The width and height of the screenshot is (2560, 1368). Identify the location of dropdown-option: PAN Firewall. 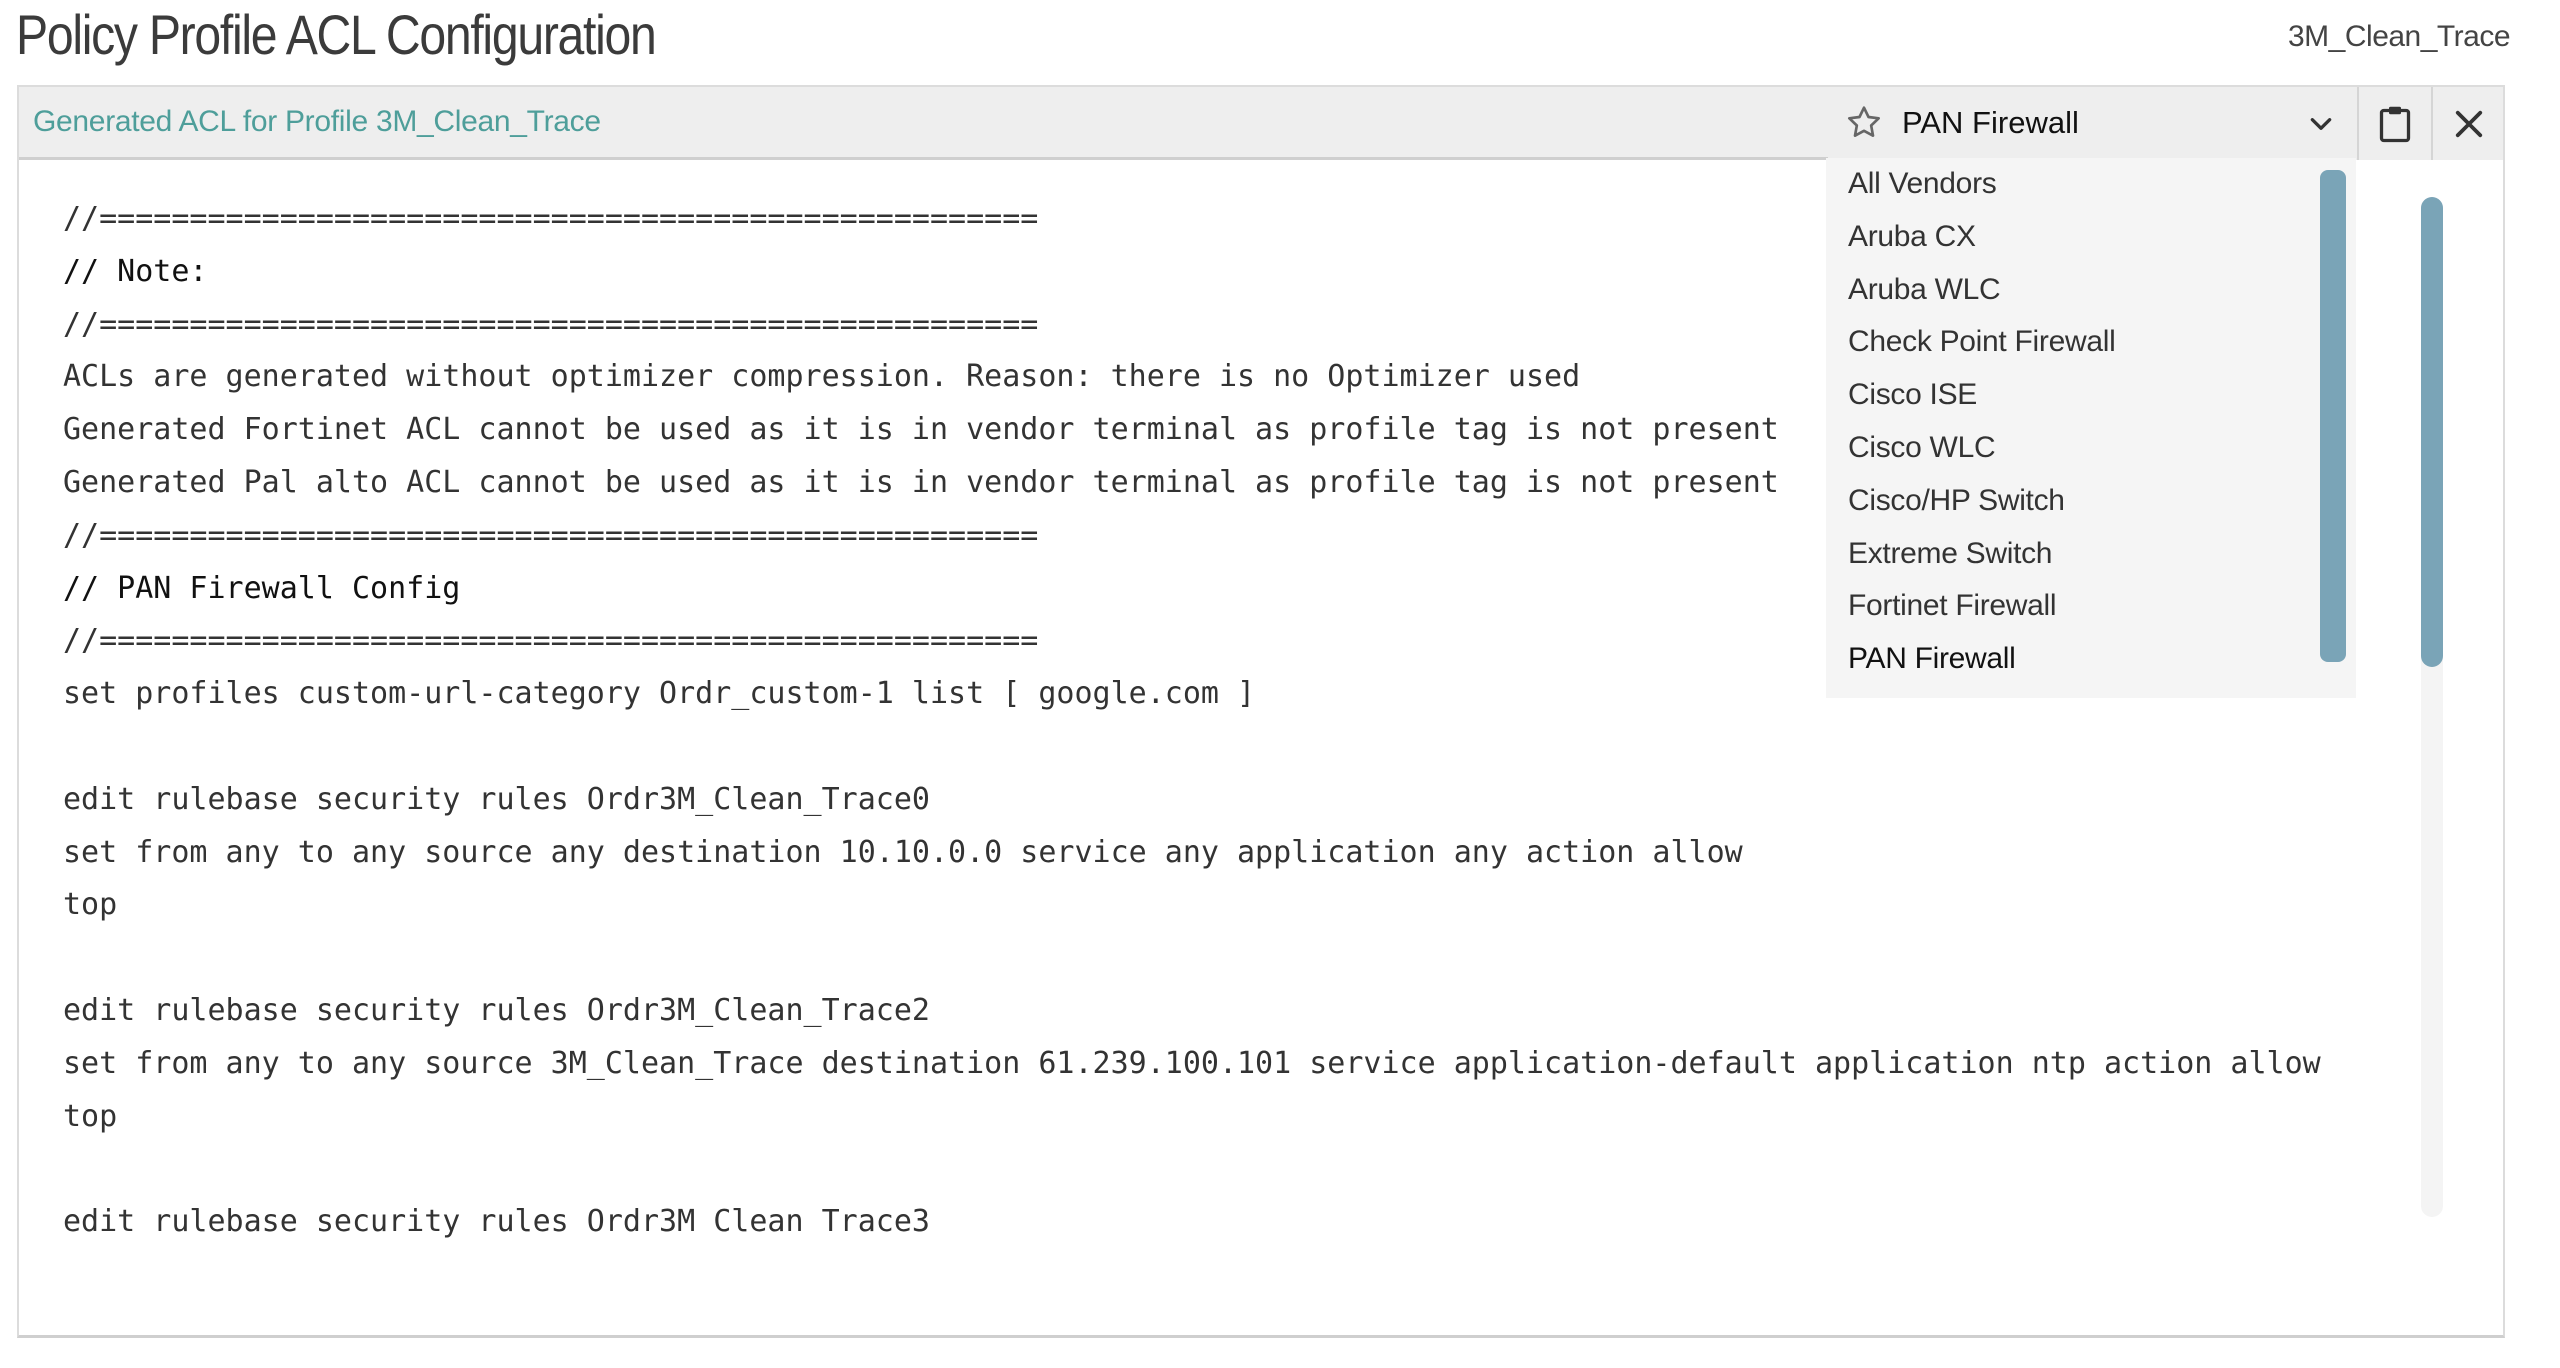
(2091, 659).